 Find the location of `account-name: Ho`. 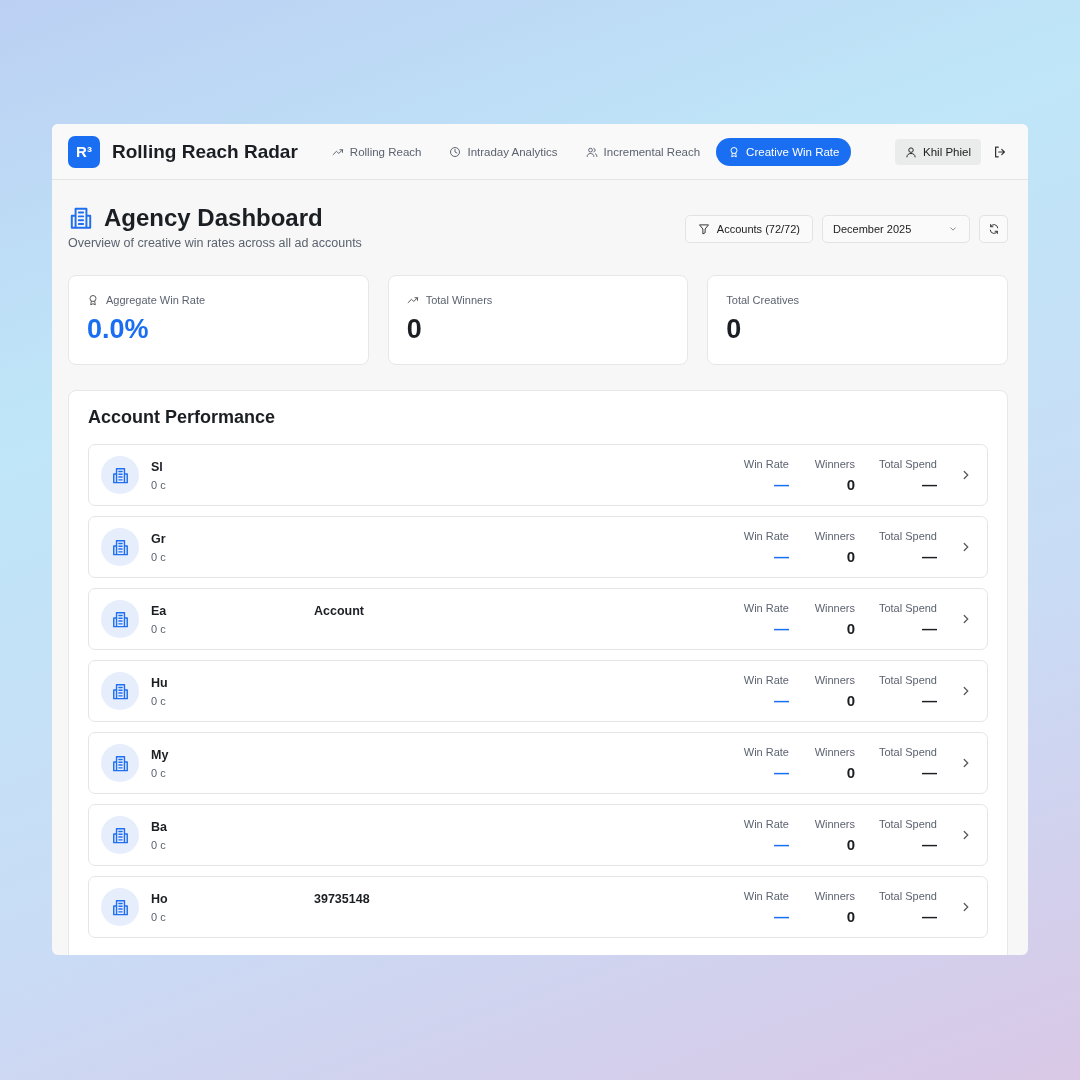

account-name: Ho is located at coordinates (160, 898).